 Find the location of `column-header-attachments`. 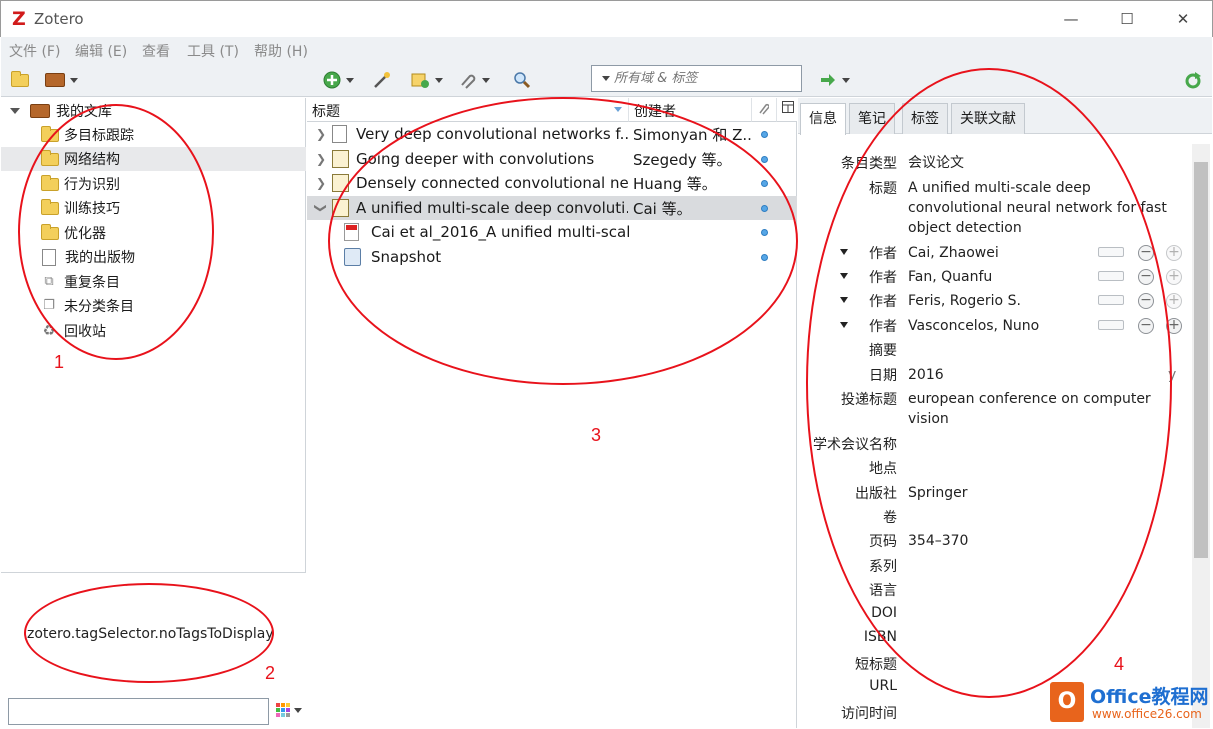

column-header-attachments is located at coordinates (764, 110).